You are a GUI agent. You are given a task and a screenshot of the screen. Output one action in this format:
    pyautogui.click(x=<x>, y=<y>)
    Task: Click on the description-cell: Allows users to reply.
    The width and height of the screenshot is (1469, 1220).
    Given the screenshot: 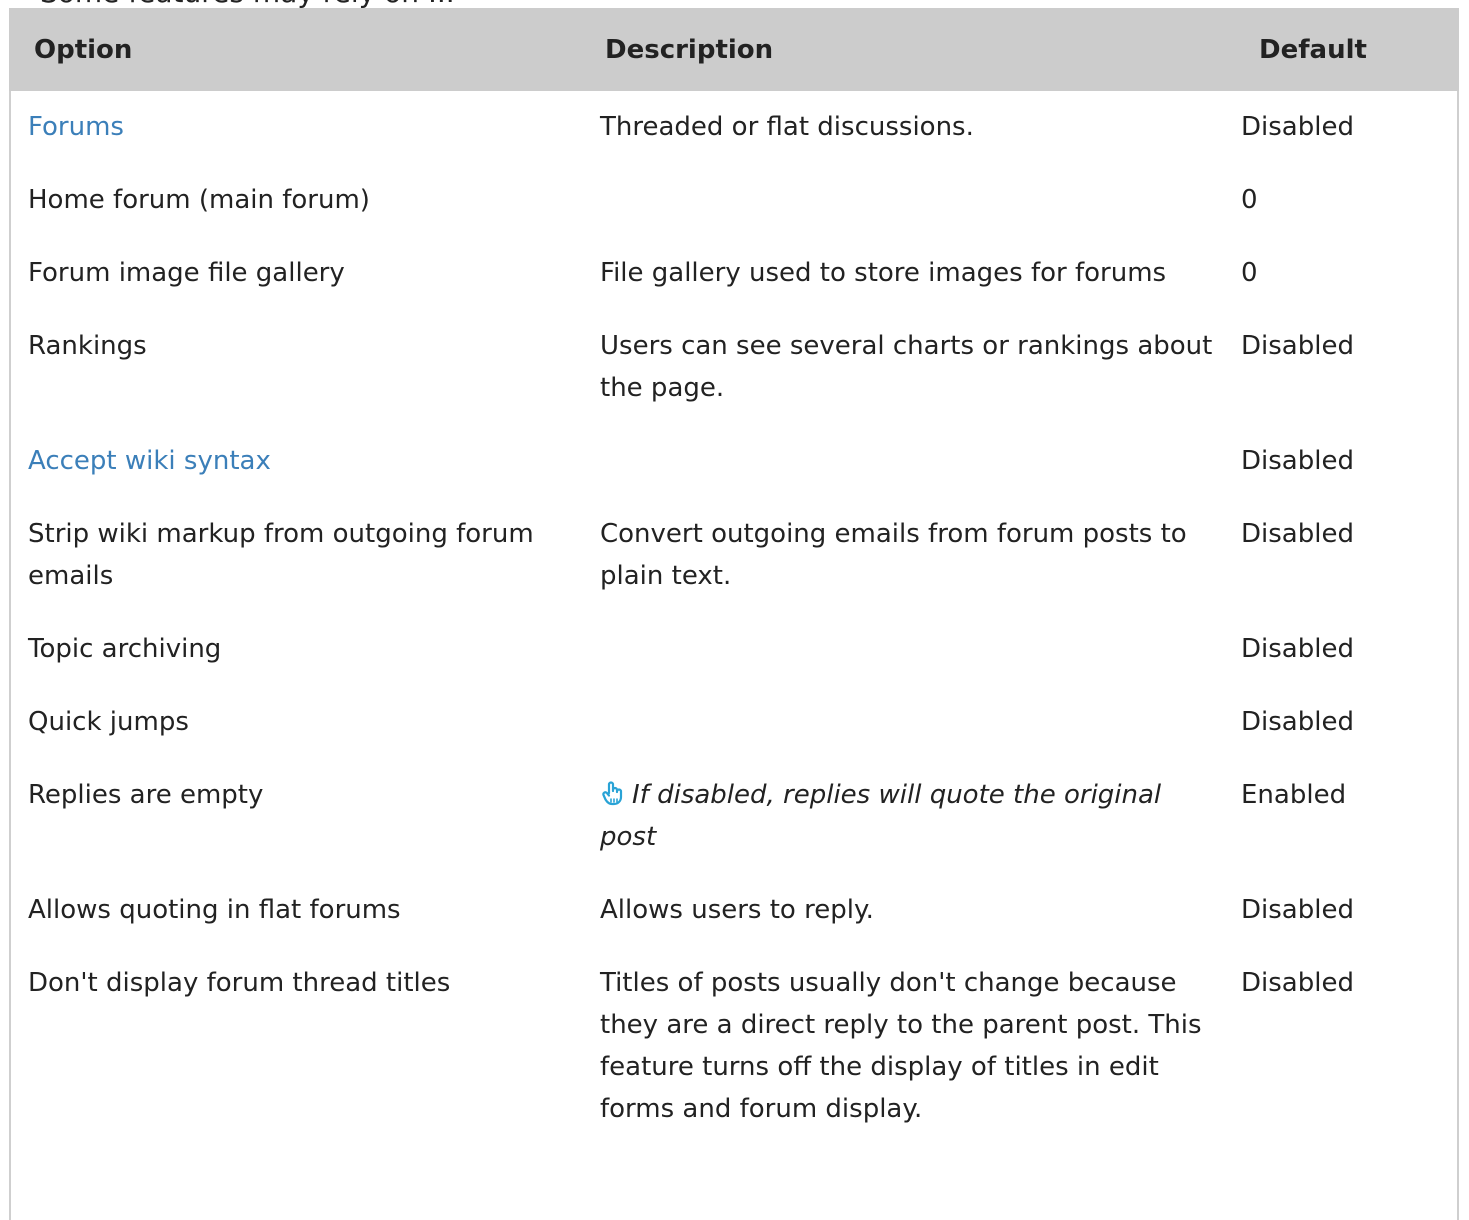 What is the action you would take?
    pyautogui.click(x=737, y=910)
    